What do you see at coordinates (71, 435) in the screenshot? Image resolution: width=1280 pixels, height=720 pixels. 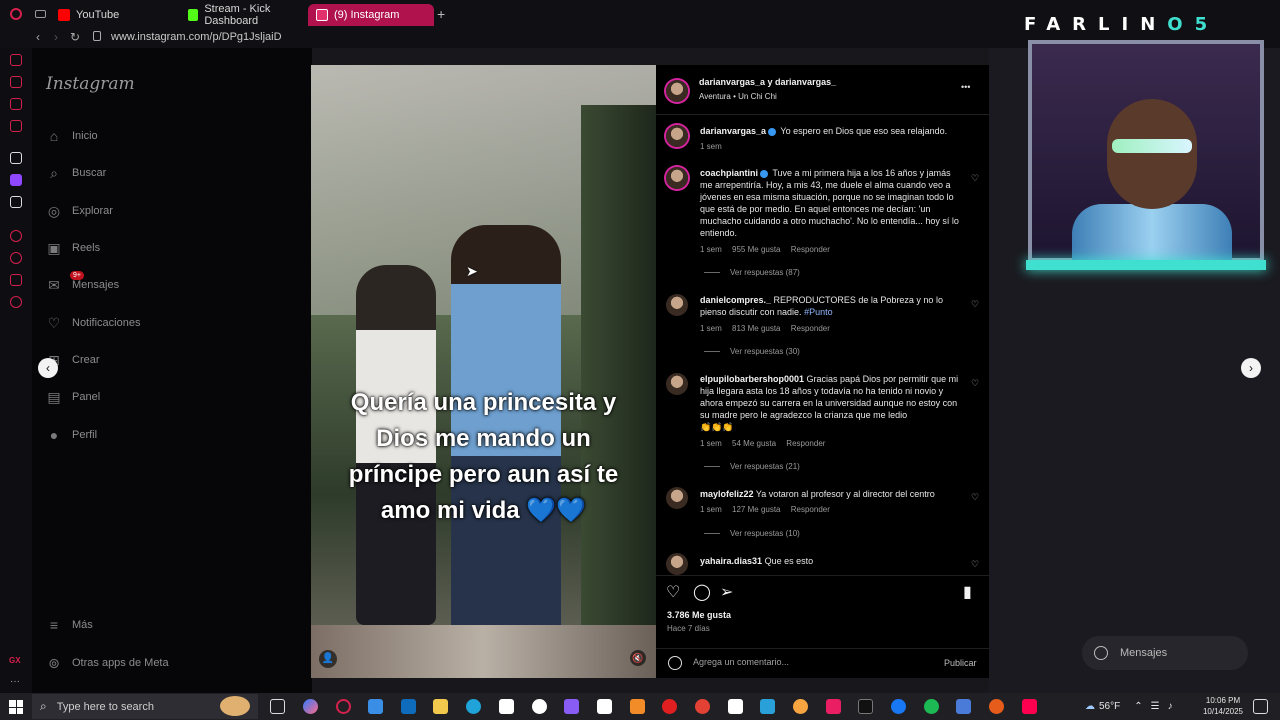 I see `nav-item-perfil: ● Perfil` at bounding box center [71, 435].